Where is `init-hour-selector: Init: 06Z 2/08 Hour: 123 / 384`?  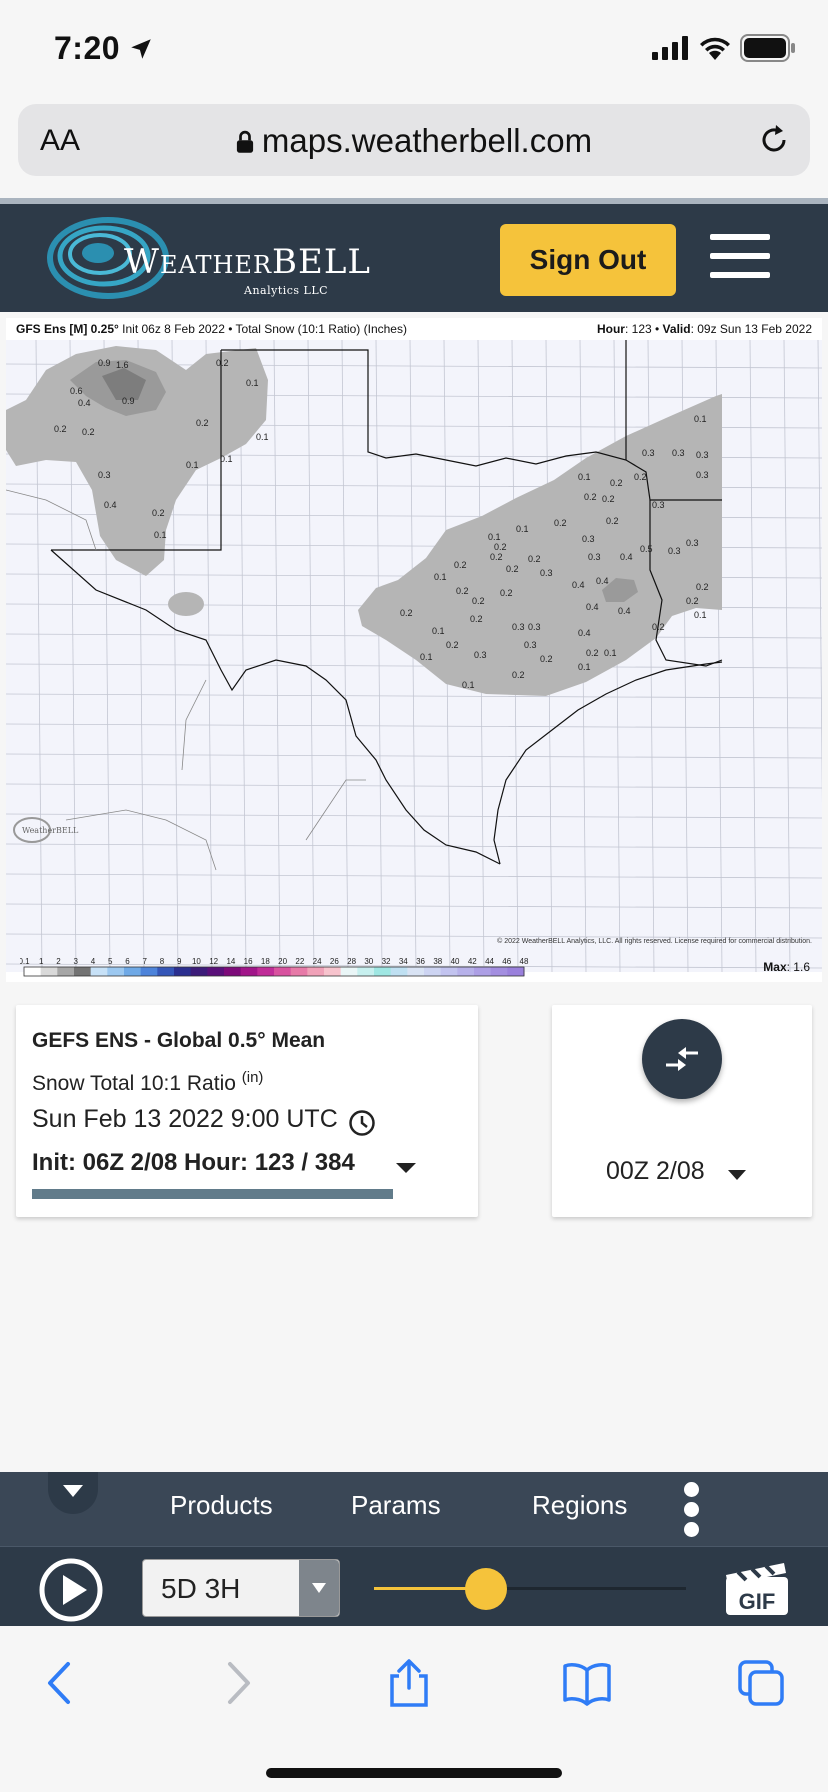 init-hour-selector: Init: 06Z 2/08 Hour: 123 / 384 is located at coordinates (193, 1163).